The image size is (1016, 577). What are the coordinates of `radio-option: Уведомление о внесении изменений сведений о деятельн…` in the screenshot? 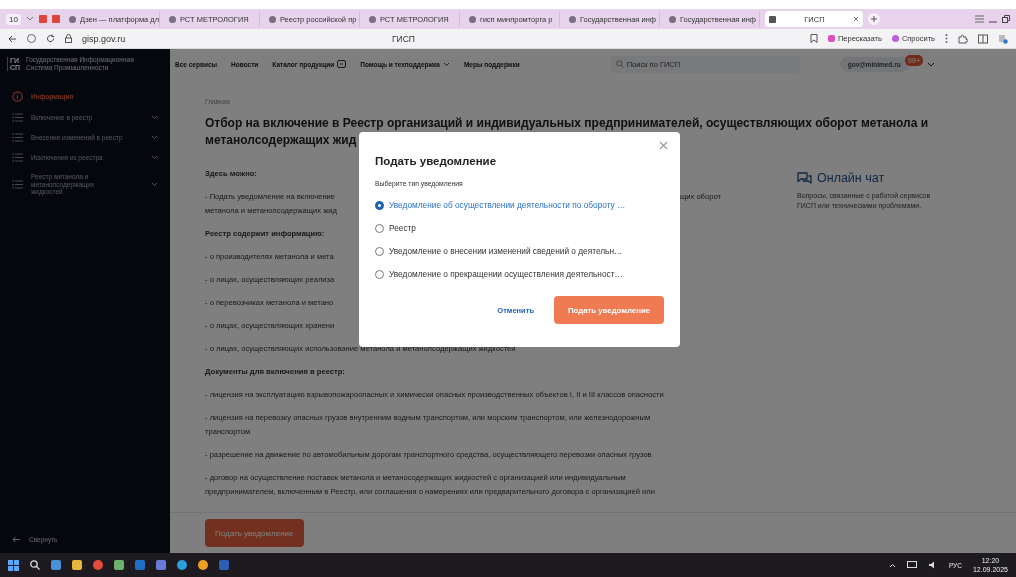 It's located at (519, 251).